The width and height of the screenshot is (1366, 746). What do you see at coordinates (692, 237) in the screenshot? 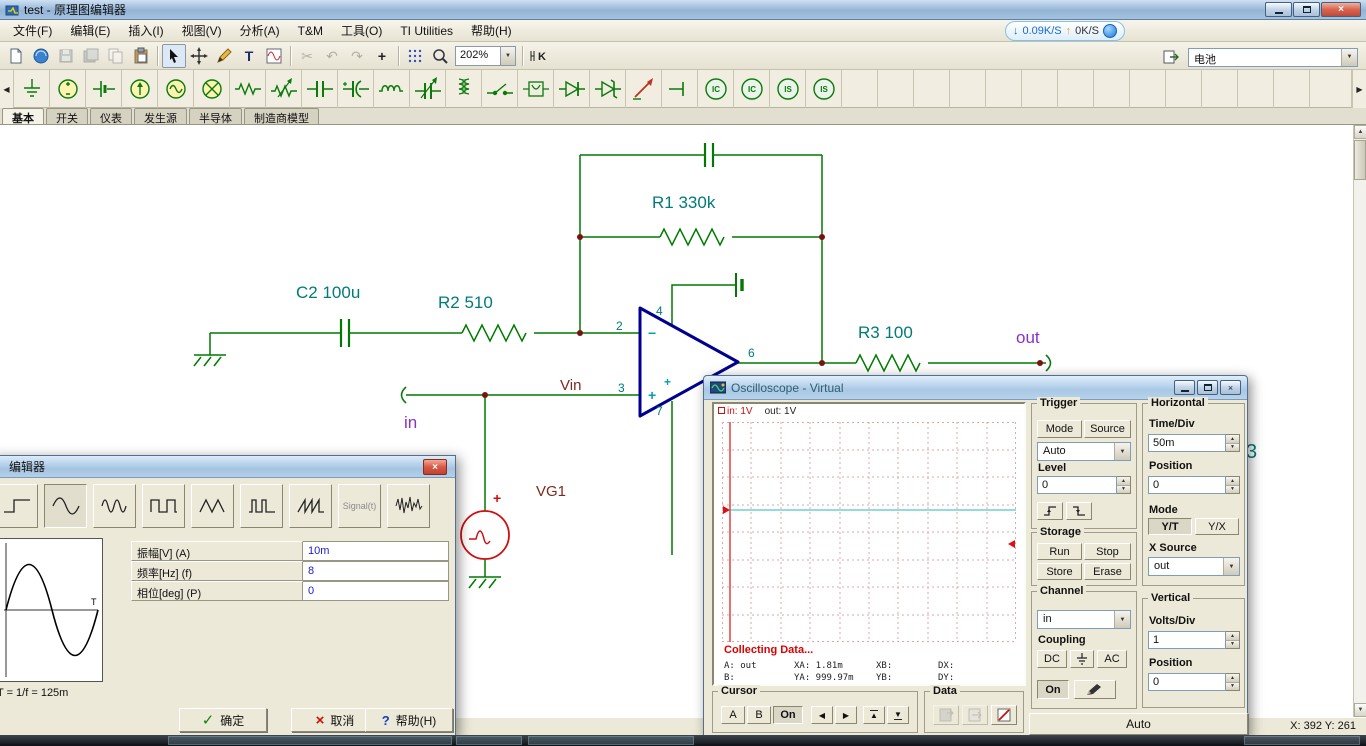
I see `resistor-r1` at bounding box center [692, 237].